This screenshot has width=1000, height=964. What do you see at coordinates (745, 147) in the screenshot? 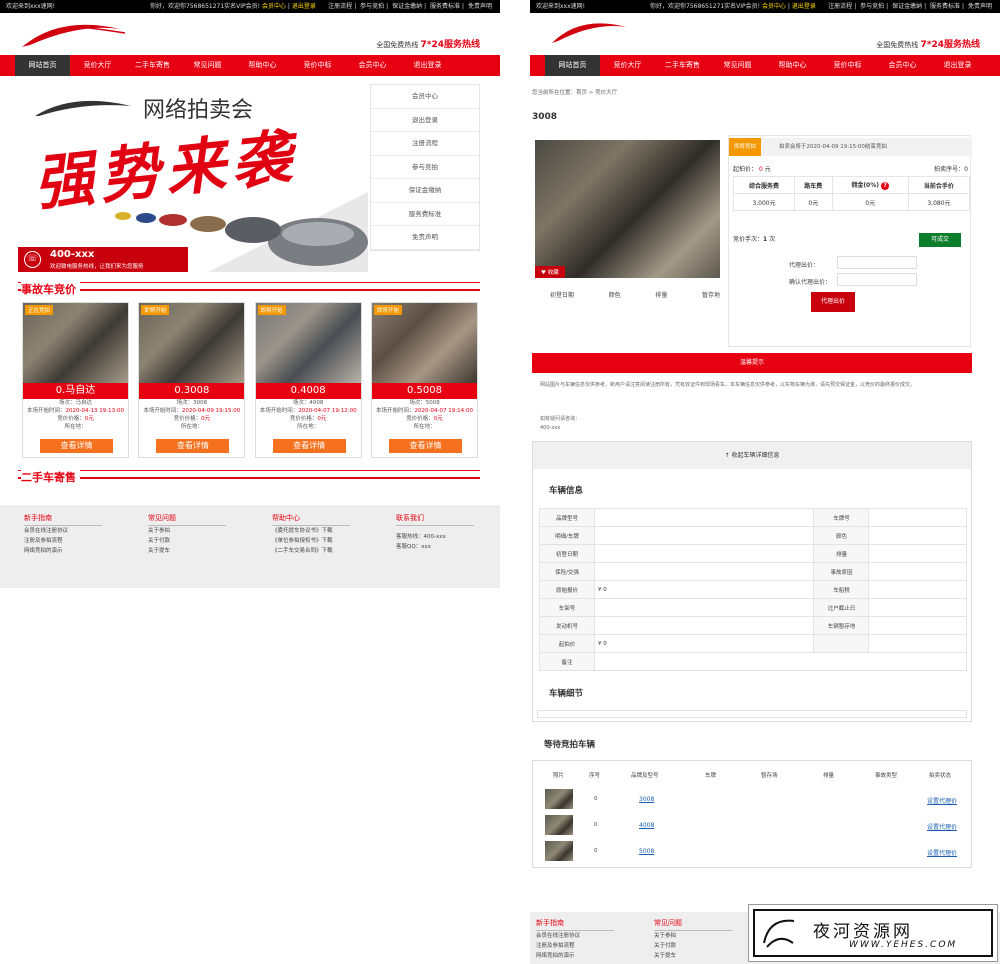
I see `status-badge: 即将竞拍` at bounding box center [745, 147].